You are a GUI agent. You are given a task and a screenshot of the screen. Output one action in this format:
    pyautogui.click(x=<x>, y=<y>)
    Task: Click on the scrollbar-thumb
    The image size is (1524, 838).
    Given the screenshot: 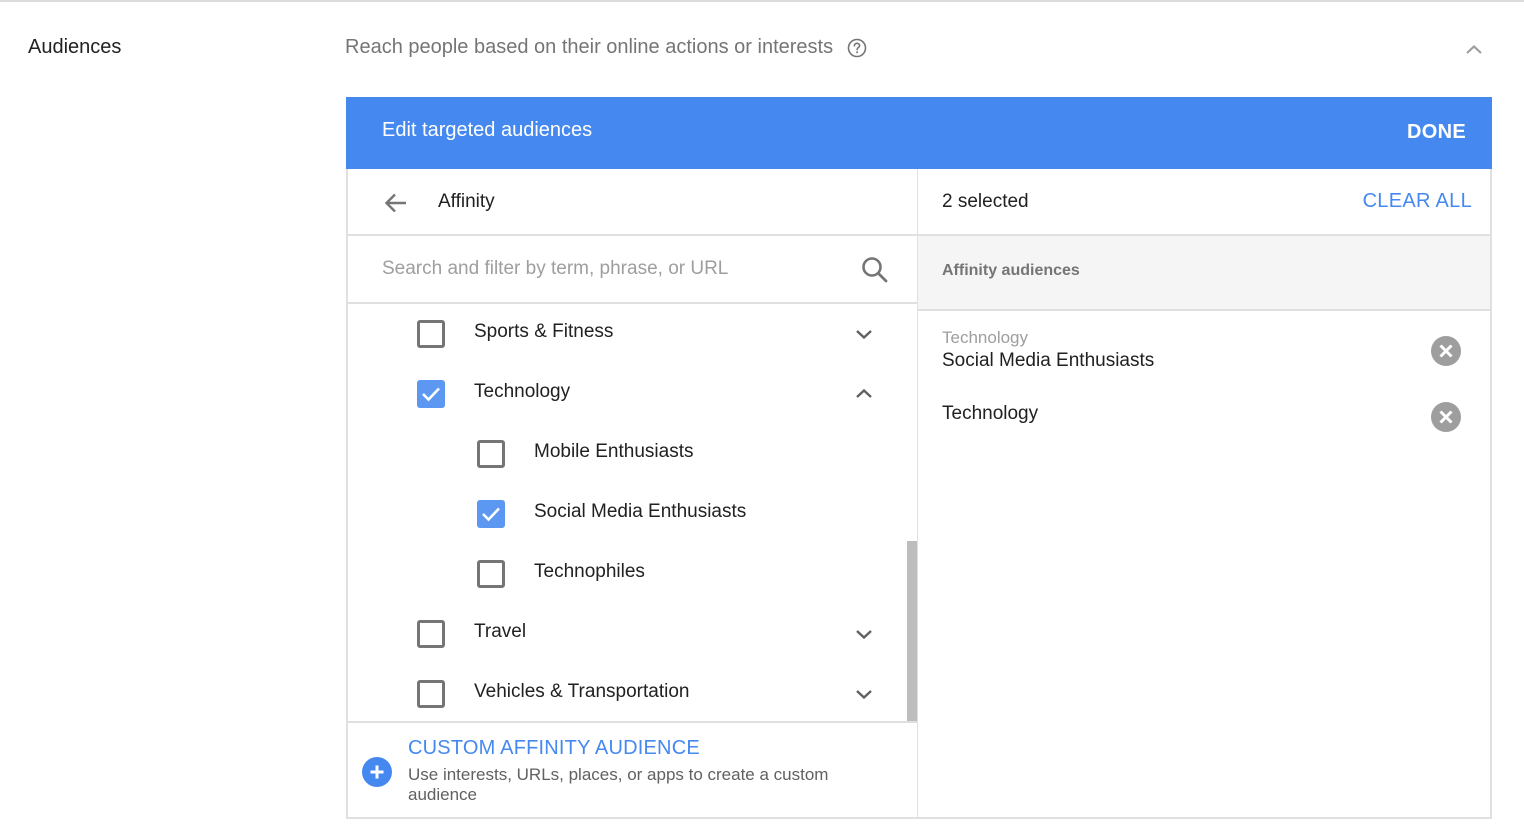 What is the action you would take?
    pyautogui.click(x=912, y=631)
    